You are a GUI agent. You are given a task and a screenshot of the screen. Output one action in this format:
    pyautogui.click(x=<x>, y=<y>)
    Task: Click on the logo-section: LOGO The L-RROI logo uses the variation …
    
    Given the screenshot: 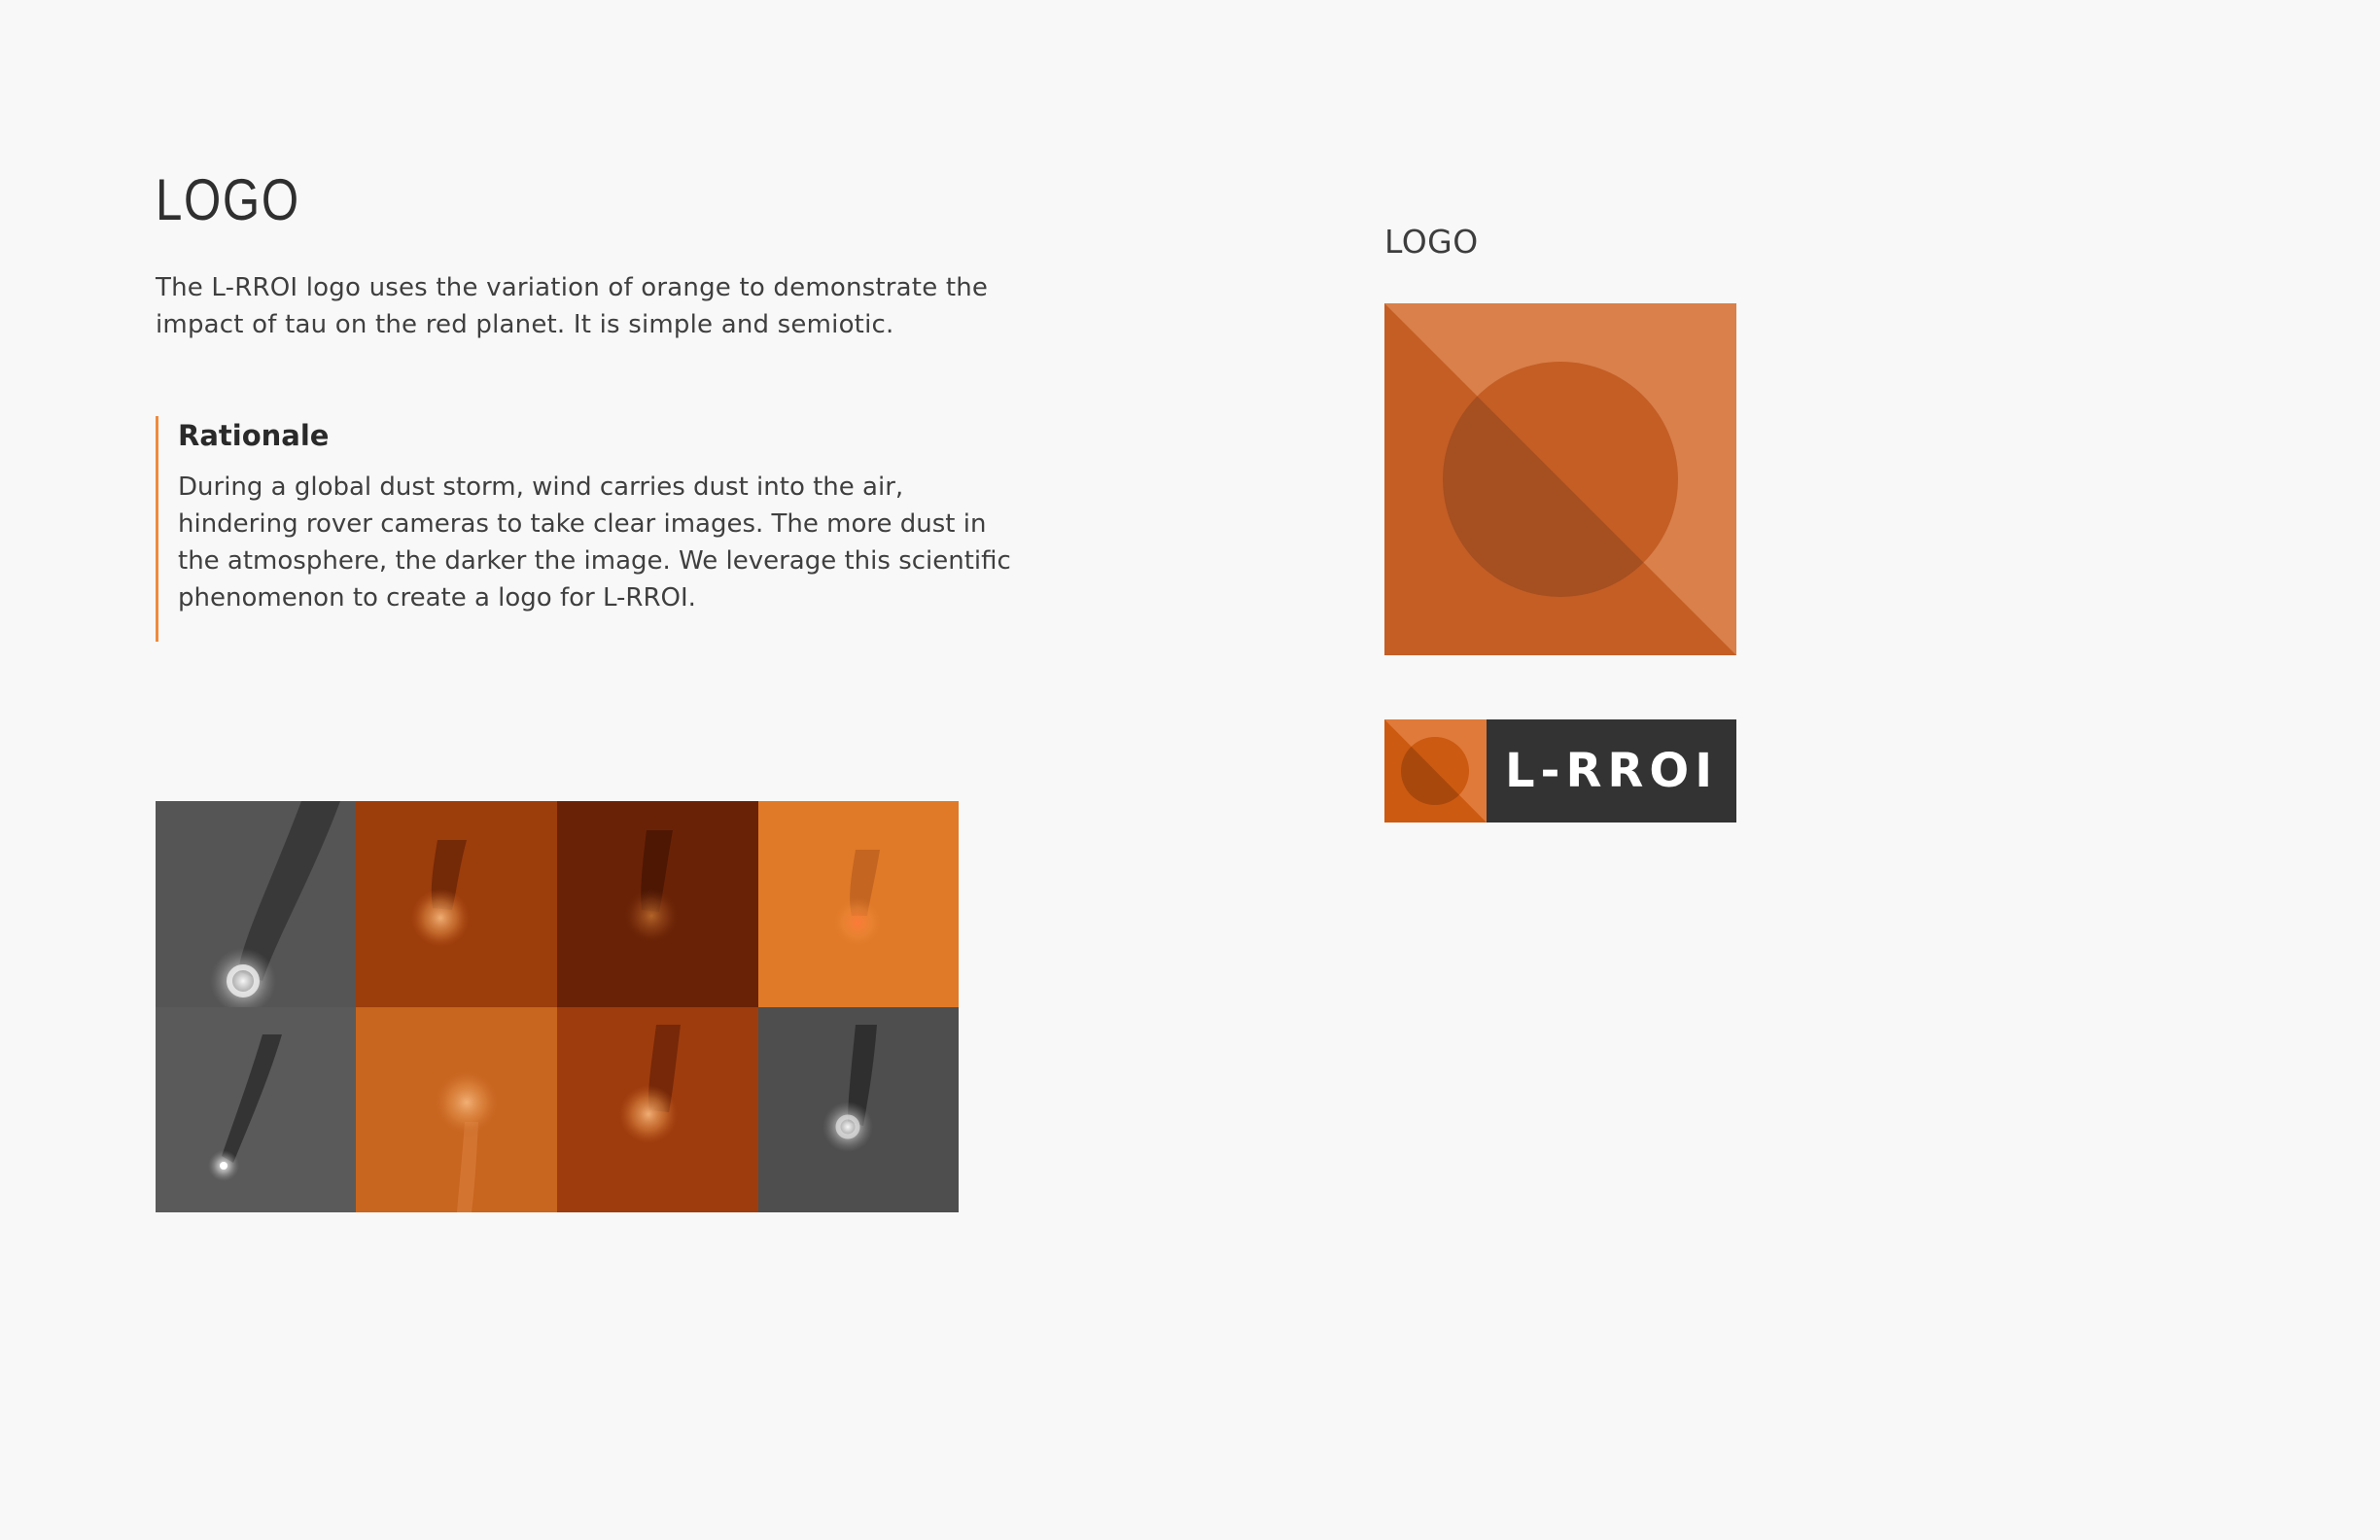 What is the action you would take?
    pyautogui.click(x=583, y=403)
    